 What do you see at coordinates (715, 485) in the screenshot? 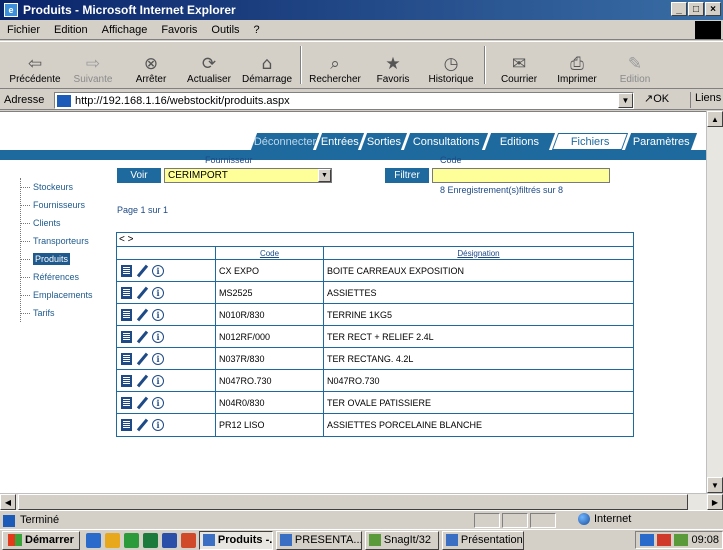
I see `scroll-down-icon: ▼` at bounding box center [715, 485].